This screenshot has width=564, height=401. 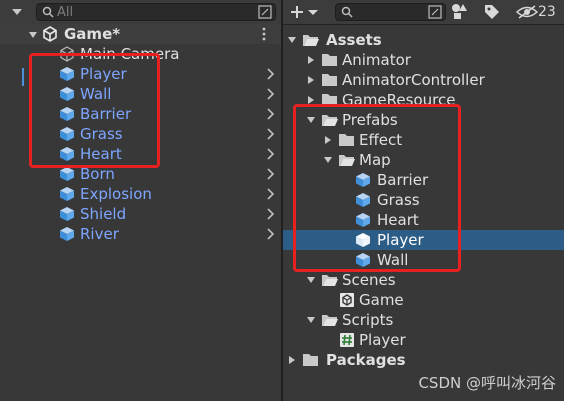 I want to click on folder-label: Scripts, so click(x=368, y=320).